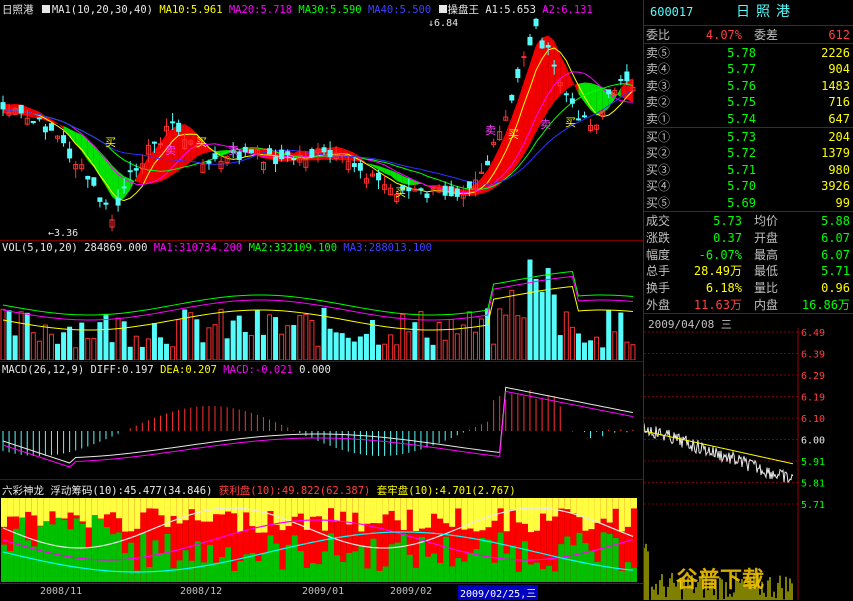  What do you see at coordinates (321, 540) in the screenshot?
I see `chip-chart` at bounding box center [321, 540].